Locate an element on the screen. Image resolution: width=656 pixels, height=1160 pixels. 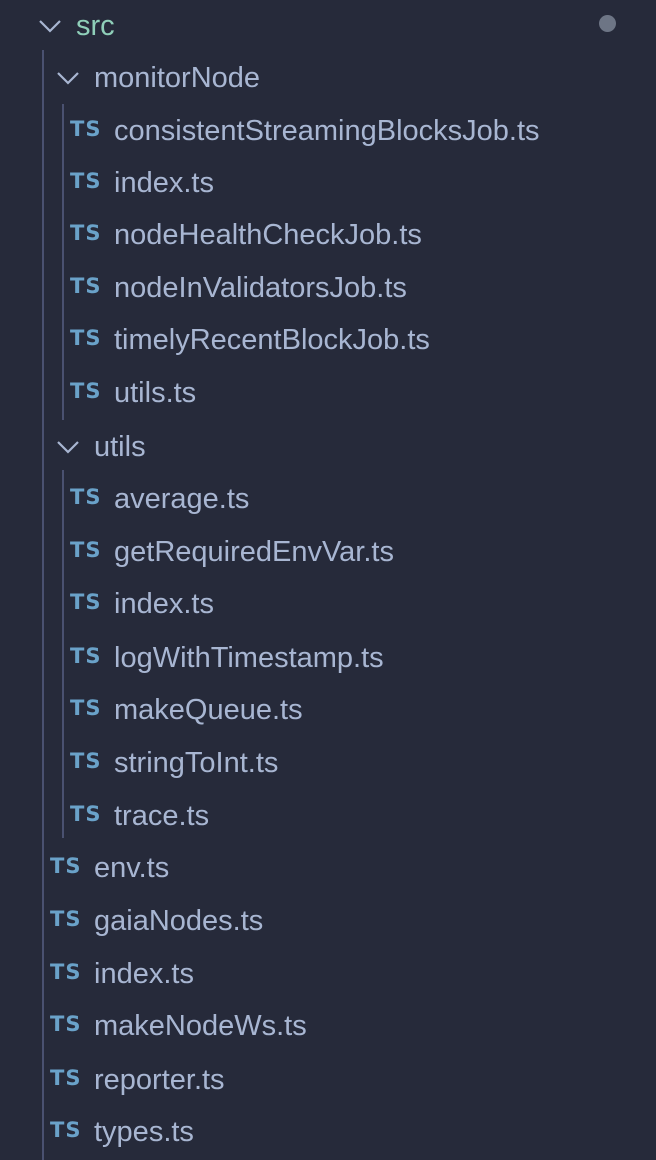
file-name: gaiaNodes.ts is located at coordinates (179, 920).